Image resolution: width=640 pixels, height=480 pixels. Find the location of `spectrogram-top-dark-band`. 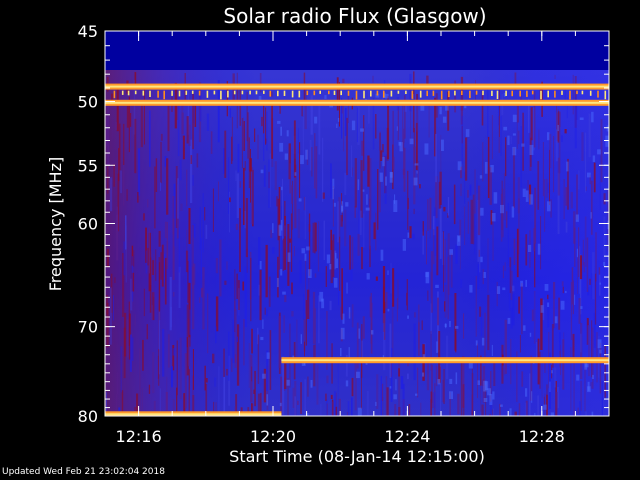

spectrogram-top-dark-band is located at coordinates (357, 50).